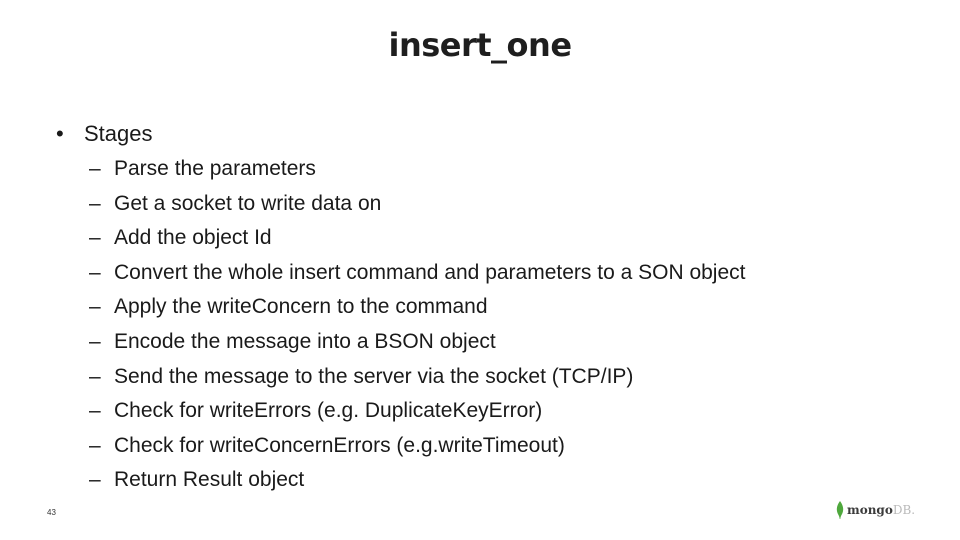 The width and height of the screenshot is (960, 540). I want to click on logo-text-mongo: mongo, so click(870, 510).